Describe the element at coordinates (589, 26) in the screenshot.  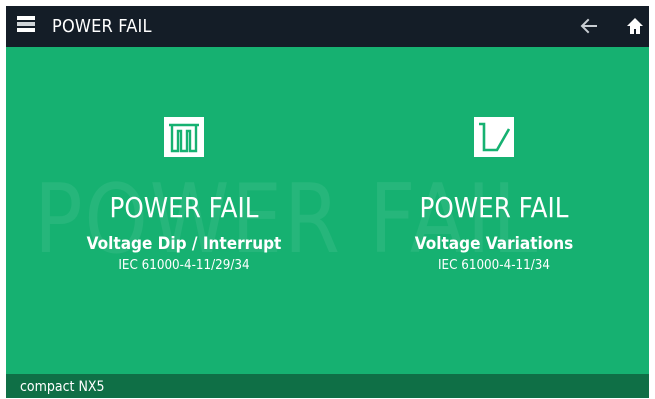
I see `back-arrow-icon` at that location.